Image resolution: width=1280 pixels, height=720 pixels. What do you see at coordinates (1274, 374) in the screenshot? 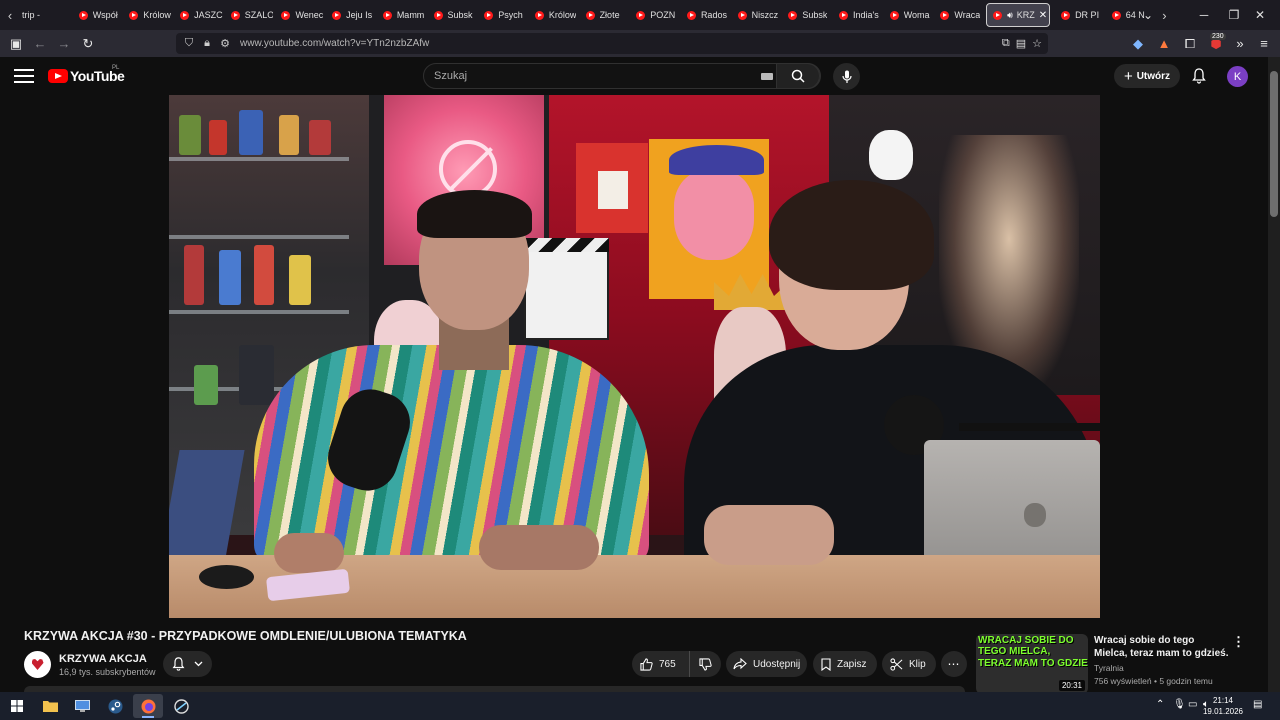
I see `page-scrollbar` at bounding box center [1274, 374].